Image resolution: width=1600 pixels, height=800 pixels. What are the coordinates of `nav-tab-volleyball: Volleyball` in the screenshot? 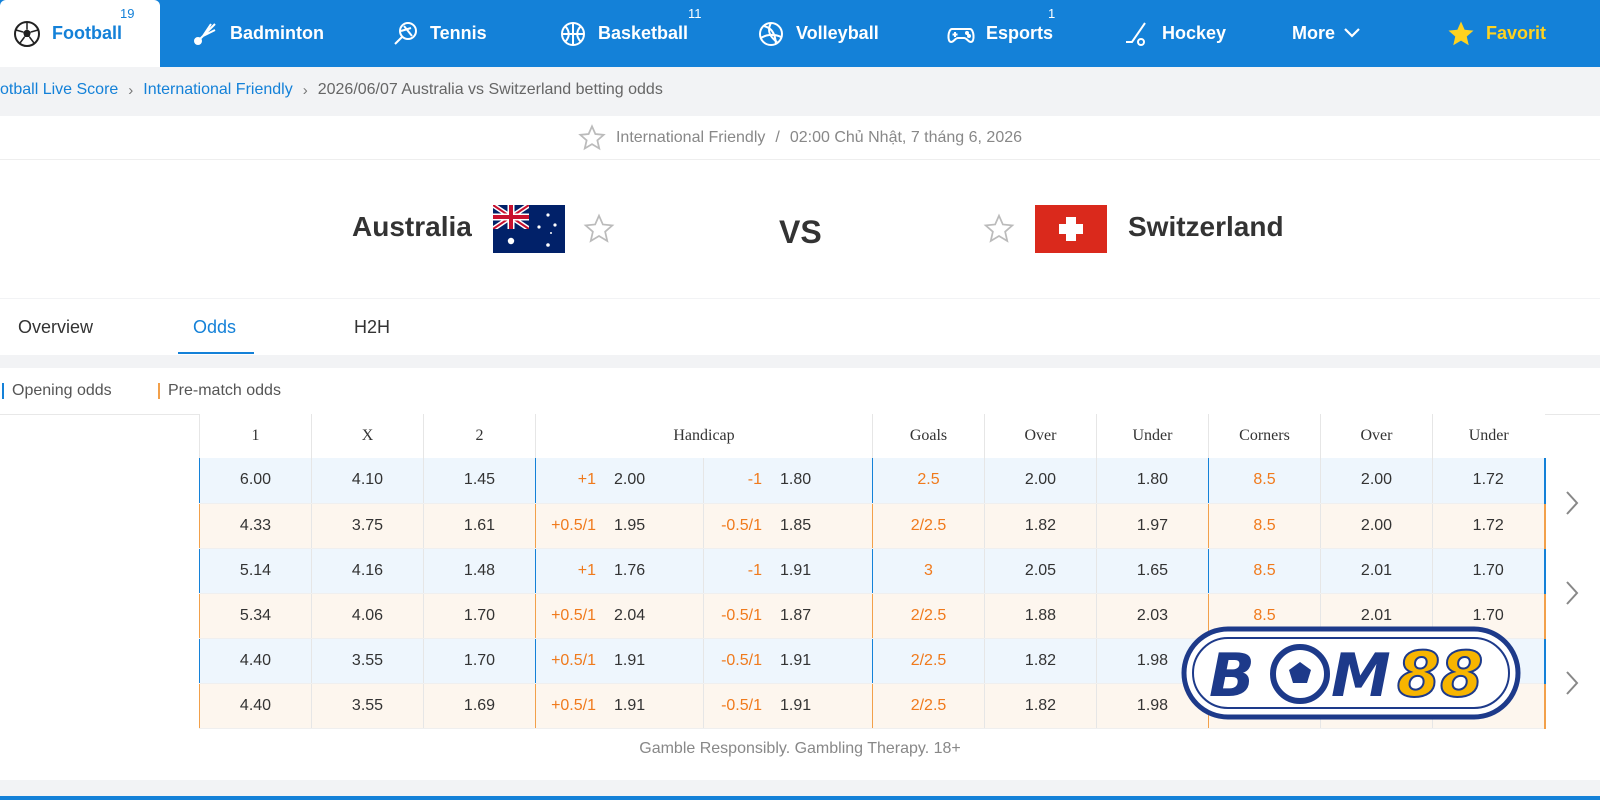 It's located at (816, 33).